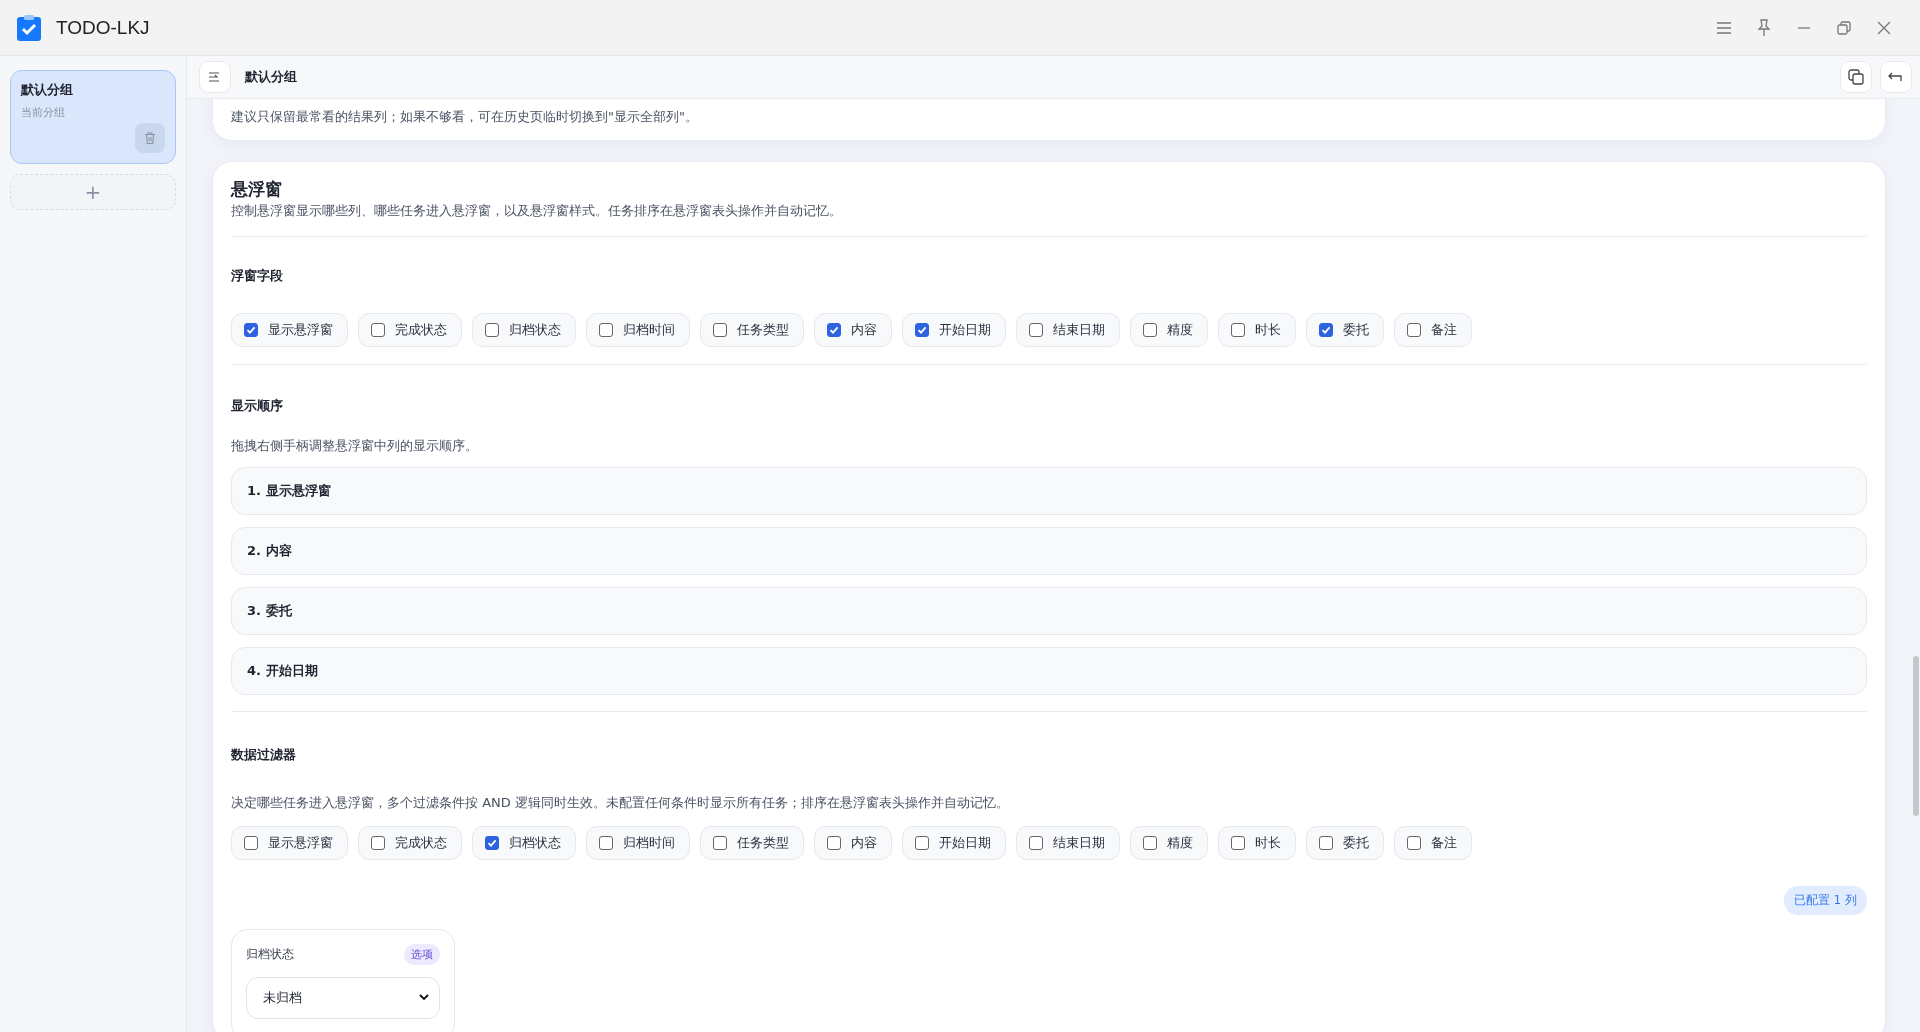 The image size is (1920, 1032). What do you see at coordinates (1049, 490) in the screenshot?
I see `order-row: 1. 显示悬浮窗` at bounding box center [1049, 490].